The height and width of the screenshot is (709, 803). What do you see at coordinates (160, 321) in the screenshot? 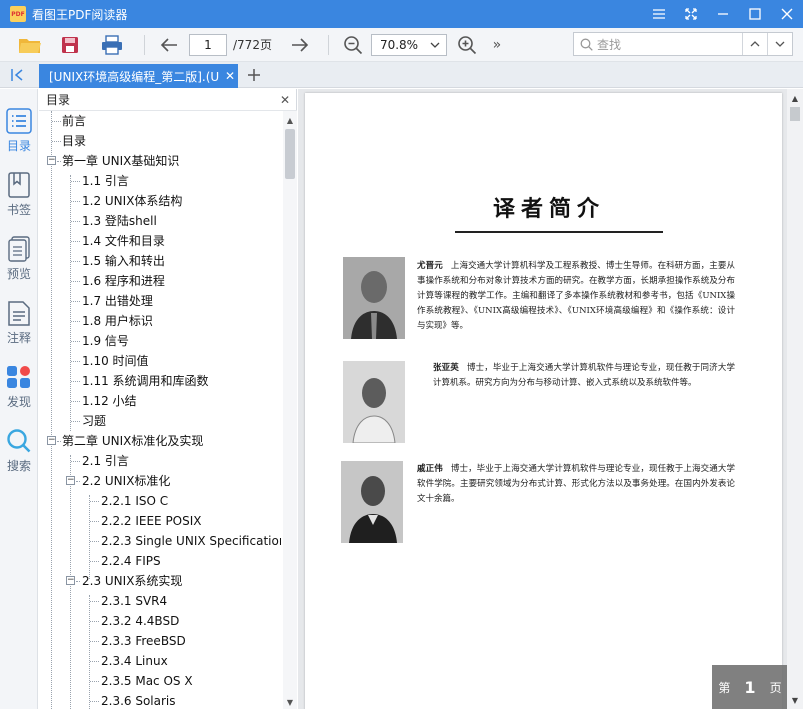
I see `tree-item: 1.8 用户标识` at bounding box center [160, 321].